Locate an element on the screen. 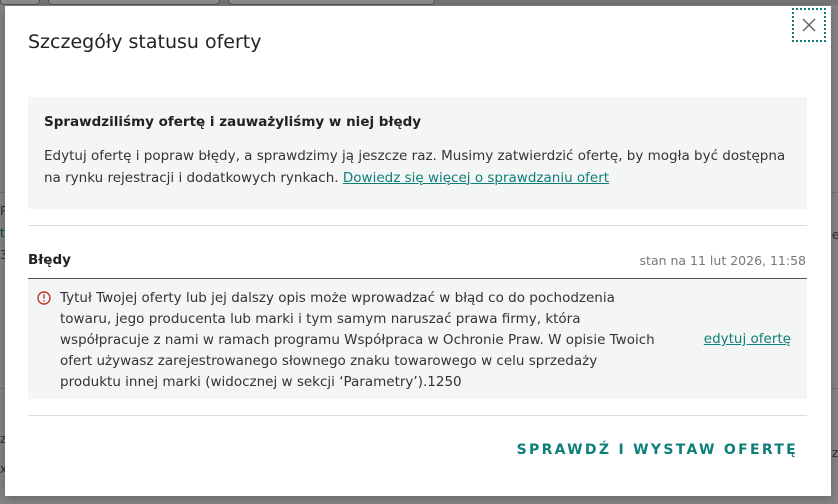  close-icon is located at coordinates (809, 25).